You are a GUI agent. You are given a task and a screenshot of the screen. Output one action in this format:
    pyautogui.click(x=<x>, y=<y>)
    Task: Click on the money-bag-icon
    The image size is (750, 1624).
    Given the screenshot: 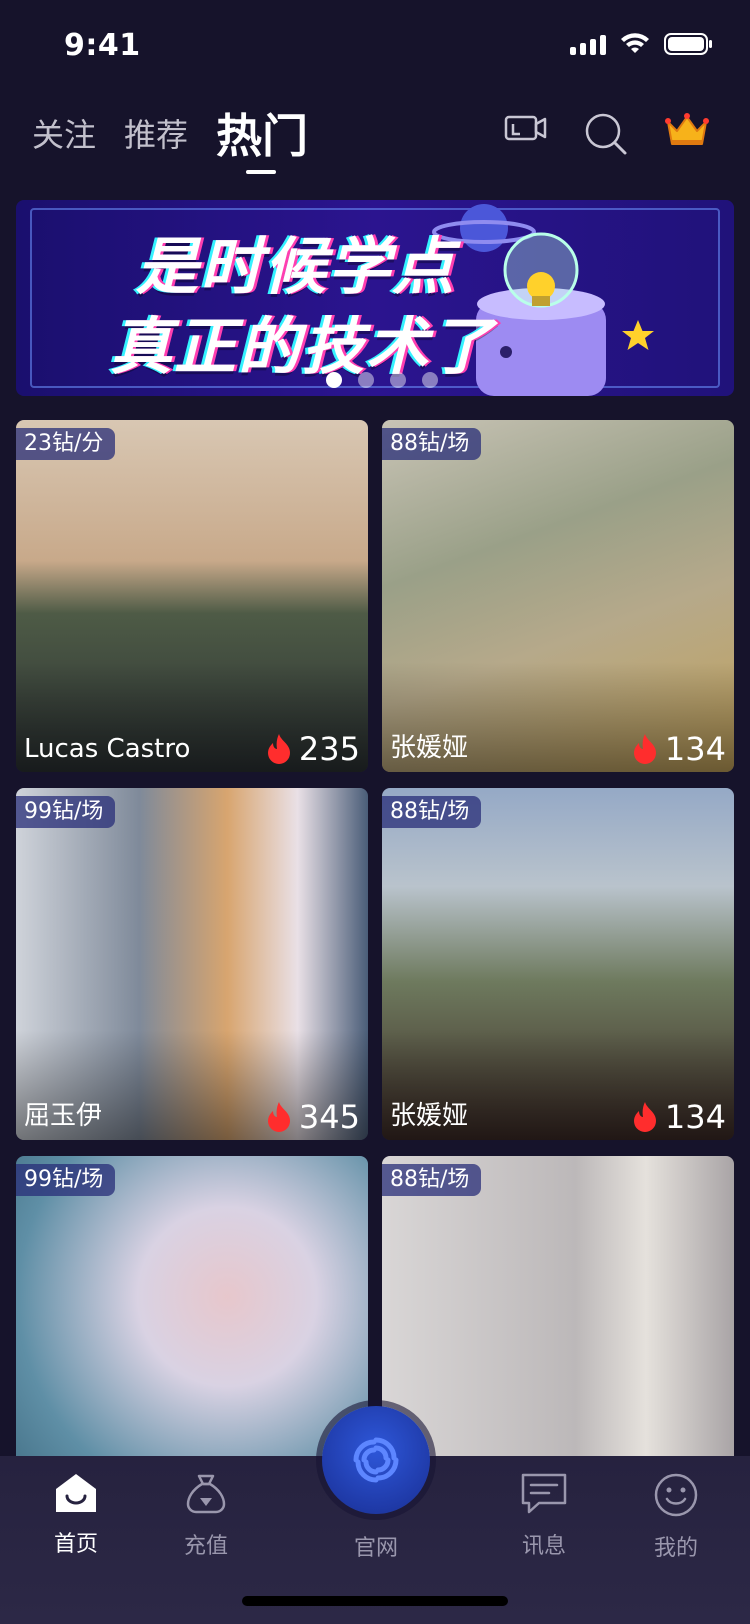 What is the action you would take?
    pyautogui.click(x=206, y=1494)
    